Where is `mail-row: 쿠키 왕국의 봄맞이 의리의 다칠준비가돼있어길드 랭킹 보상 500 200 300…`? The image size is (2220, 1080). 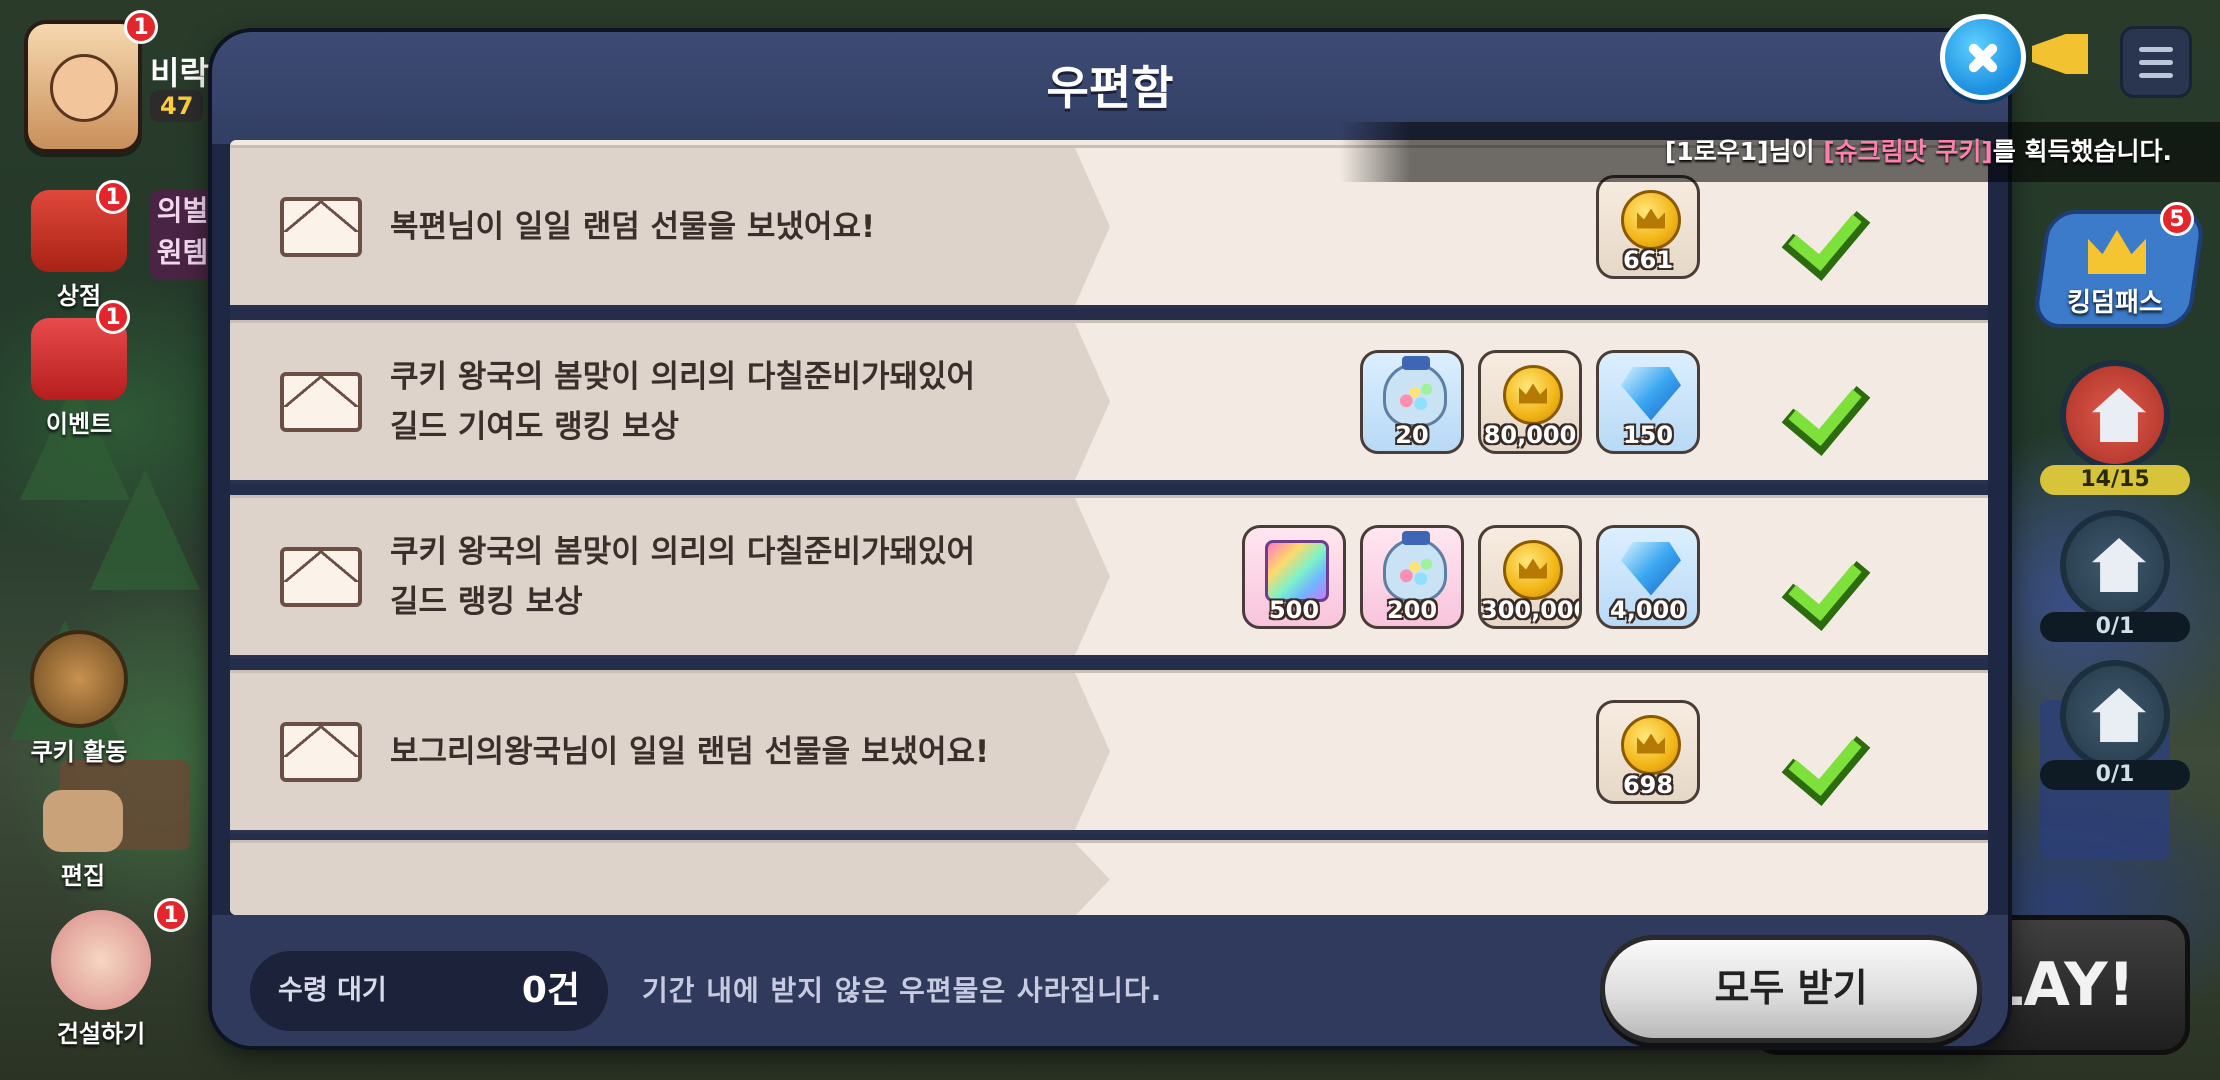
mail-row: 쿠키 왕국의 봄맞이 의리의 다칠준비가돼있어길드 랭킹 보상 500 200 300… is located at coordinates (1109, 577).